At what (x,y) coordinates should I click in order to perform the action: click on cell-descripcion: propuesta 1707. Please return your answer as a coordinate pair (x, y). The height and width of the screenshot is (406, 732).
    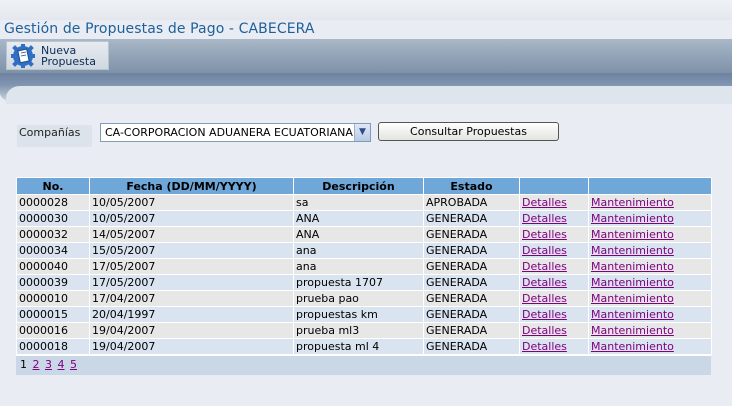
    Looking at the image, I should click on (358, 282).